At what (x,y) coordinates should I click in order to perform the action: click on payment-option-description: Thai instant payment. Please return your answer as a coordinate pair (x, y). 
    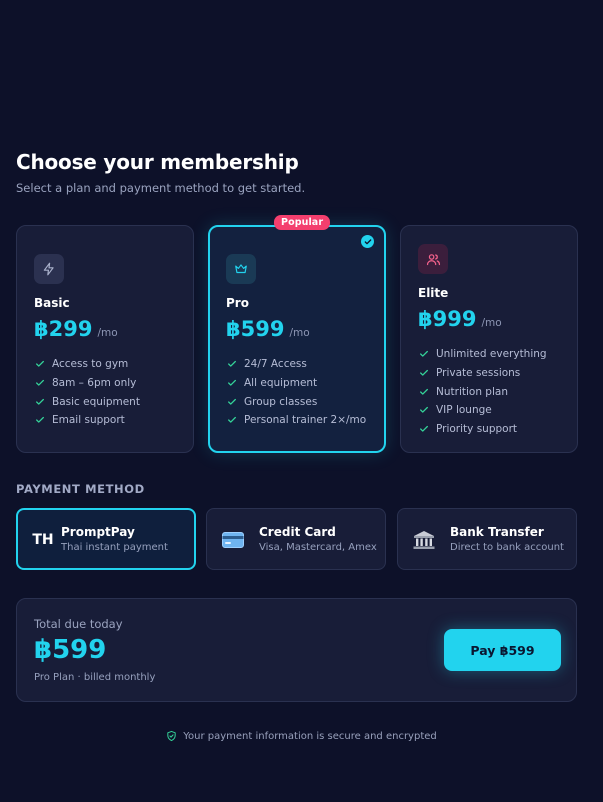
    Looking at the image, I should click on (114, 547).